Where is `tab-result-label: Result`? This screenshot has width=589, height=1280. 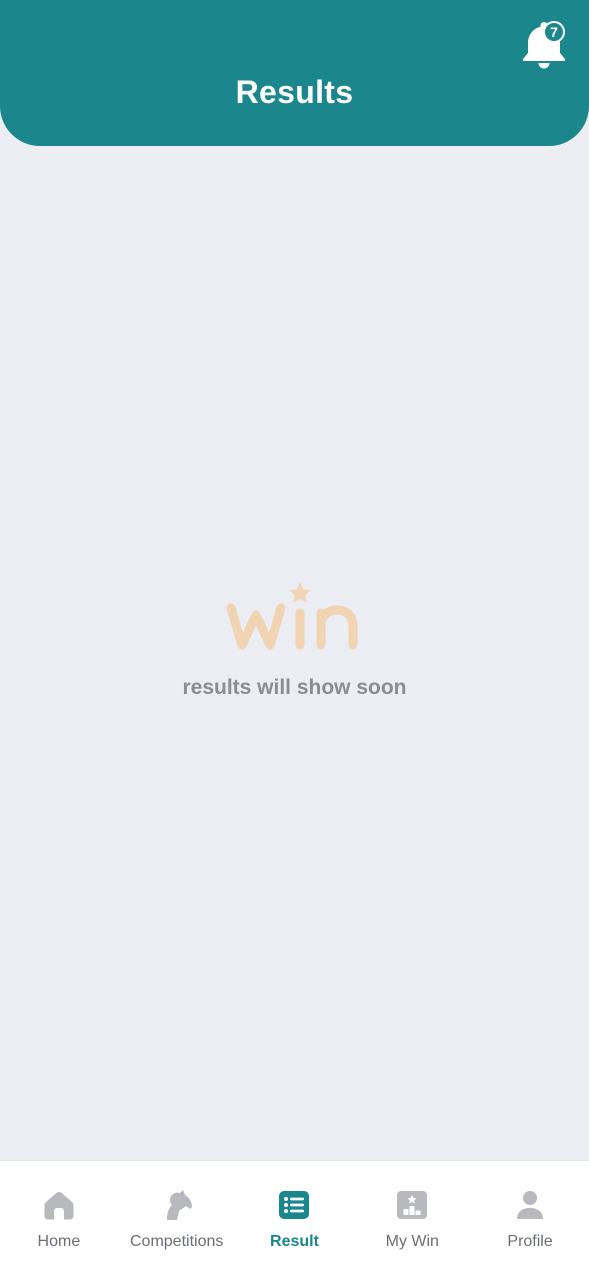 tab-result-label: Result is located at coordinates (294, 1241).